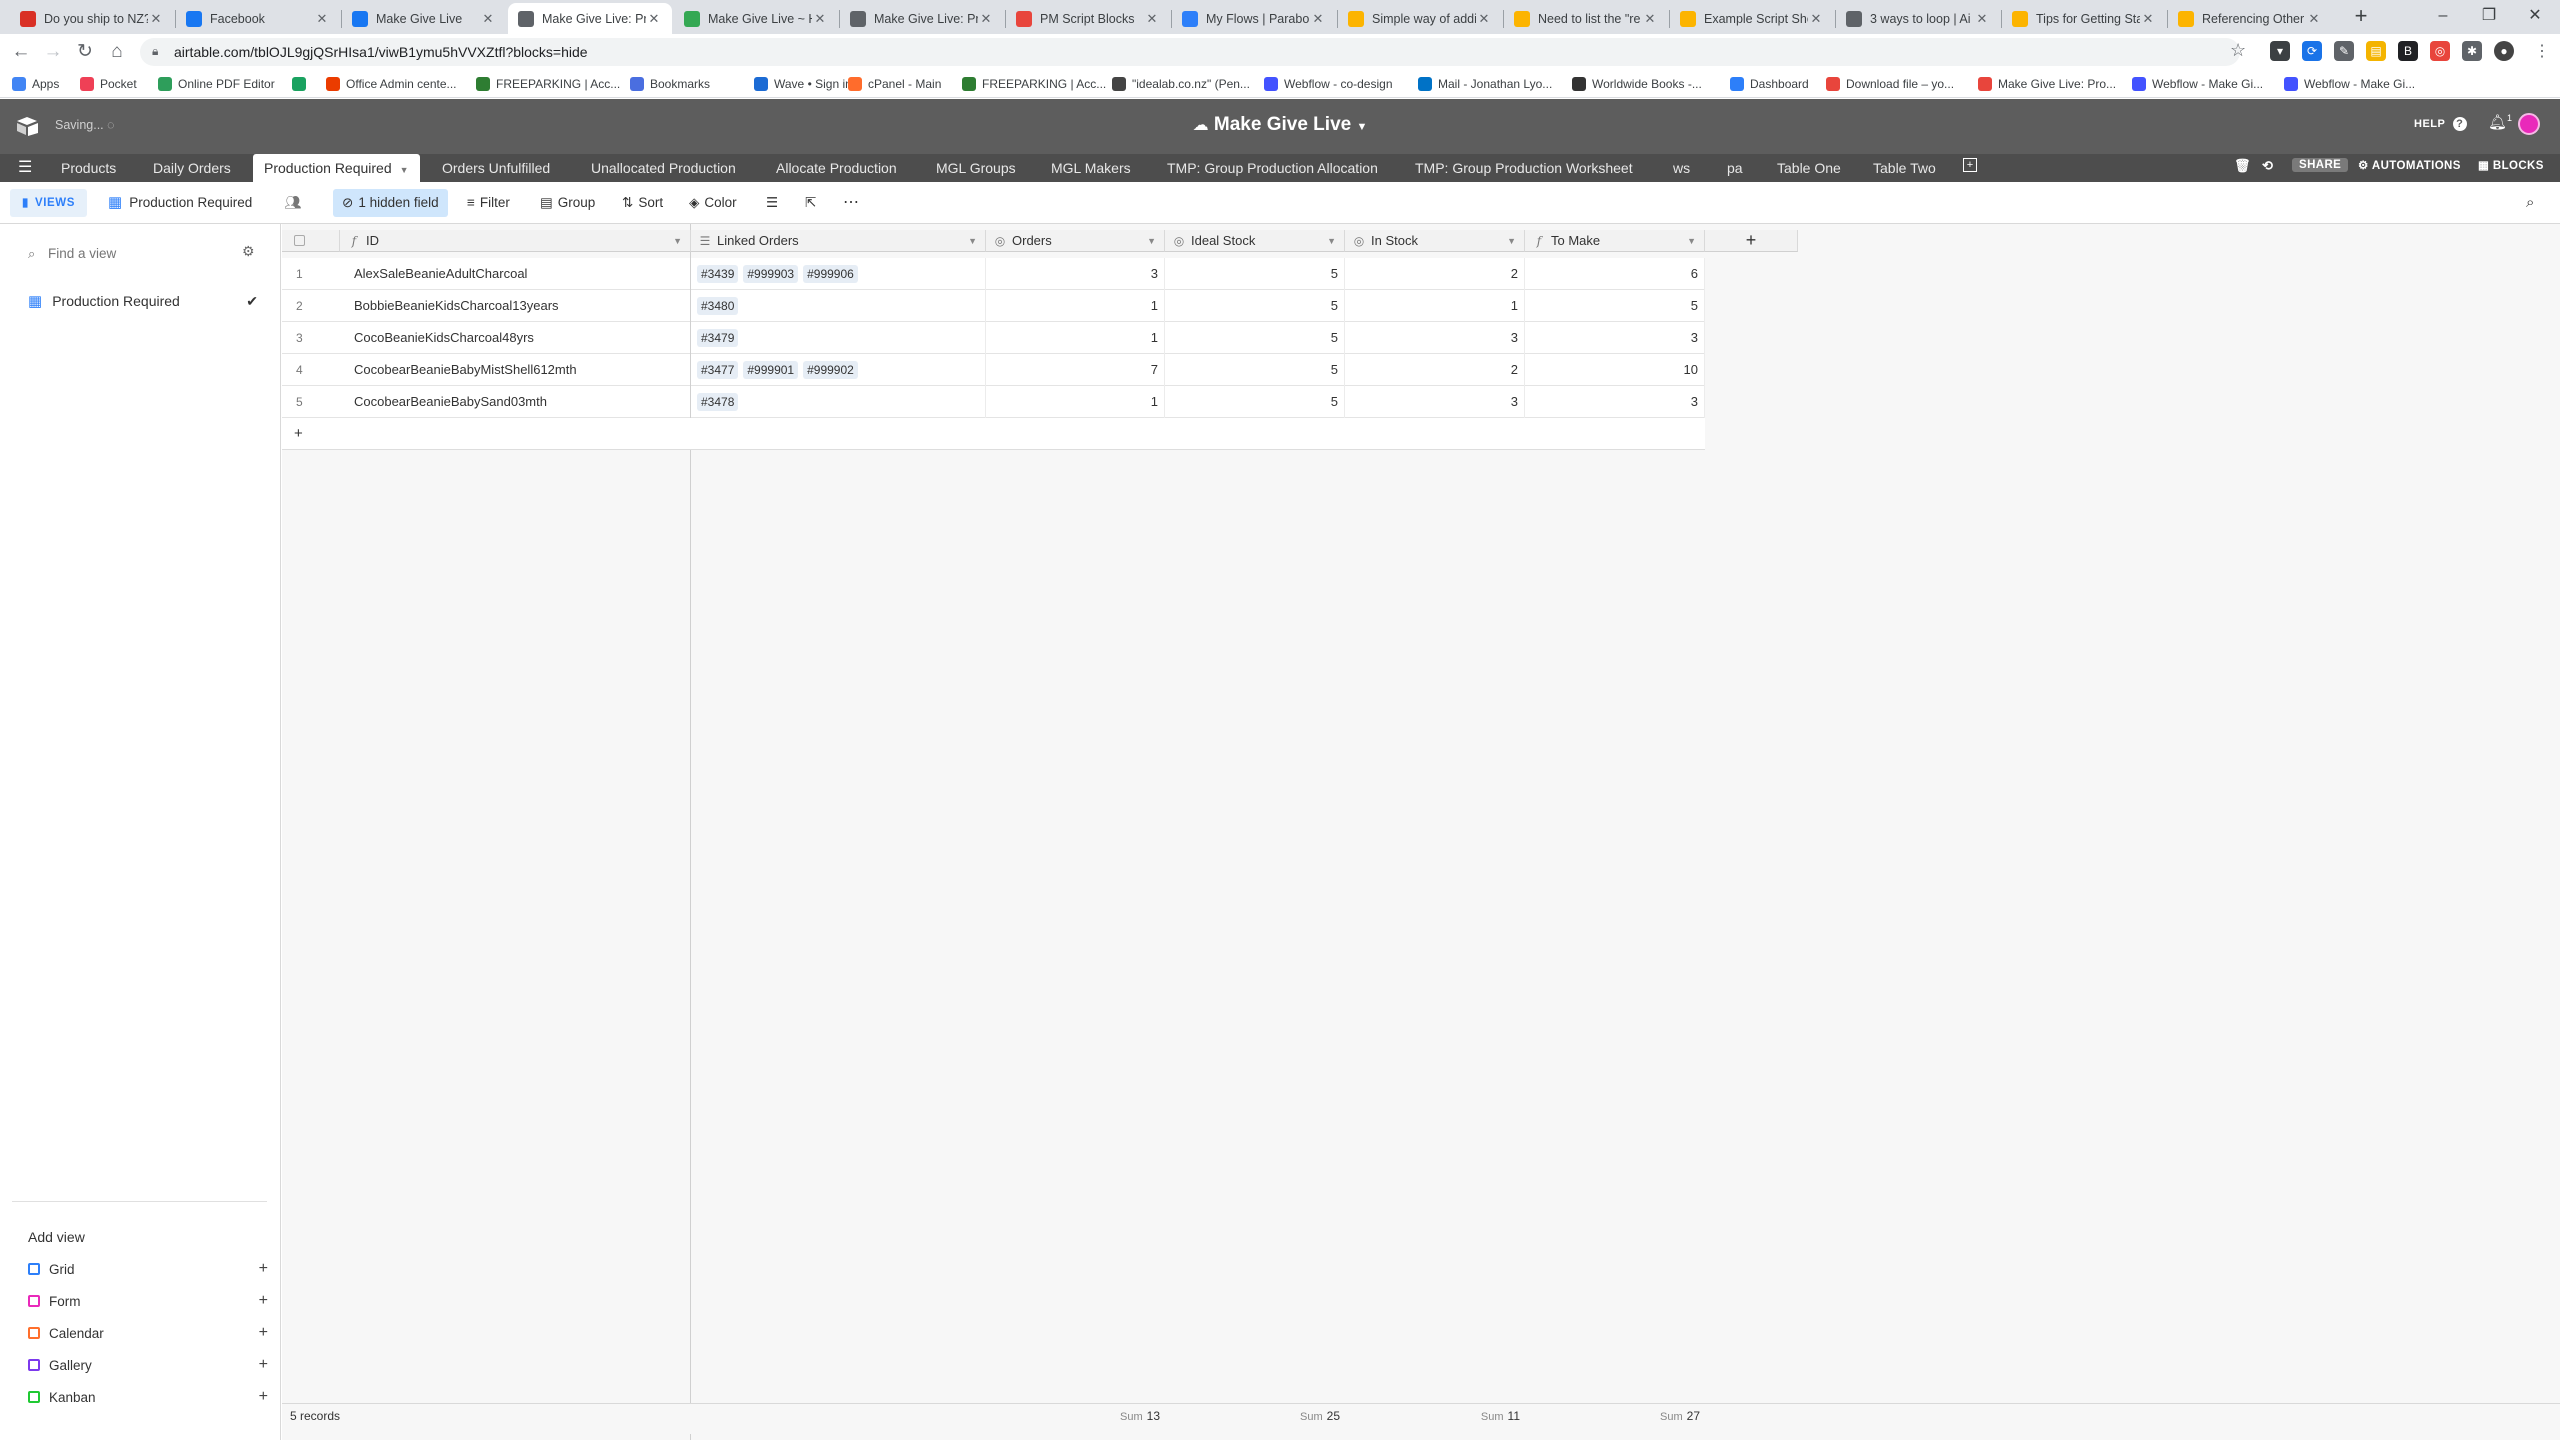 This screenshot has height=1440, width=2560. I want to click on bookmark-item: Online PDF Editor, so click(216, 84).